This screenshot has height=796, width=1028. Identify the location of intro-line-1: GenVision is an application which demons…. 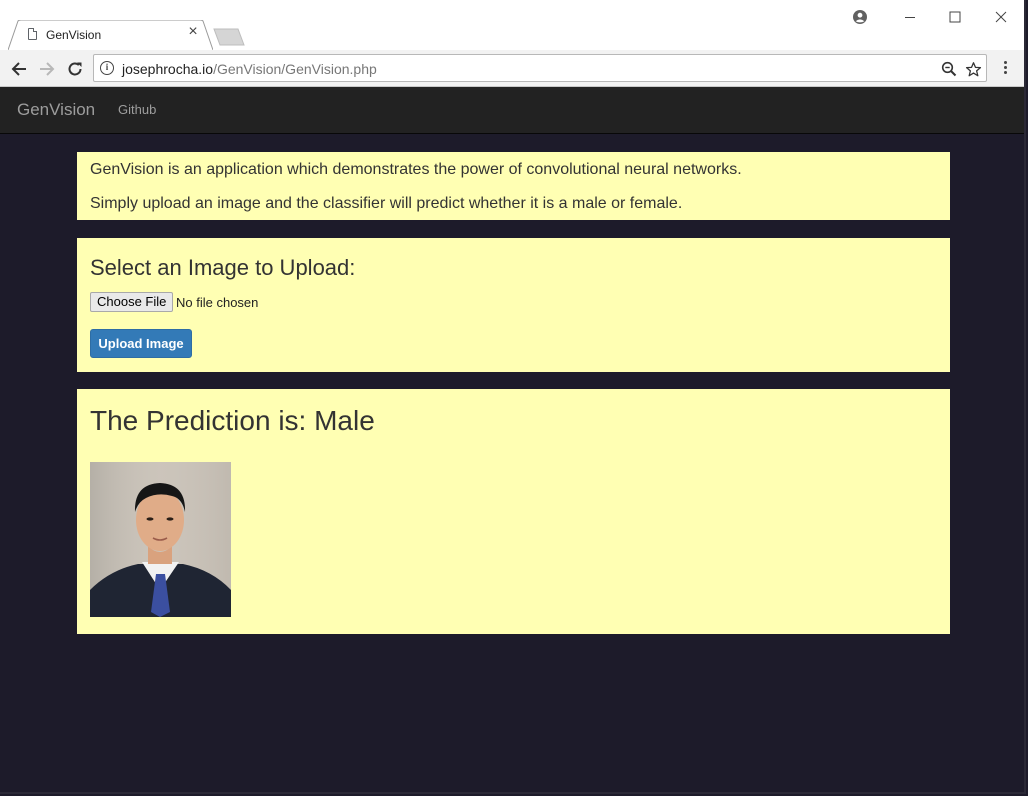
(416, 169).